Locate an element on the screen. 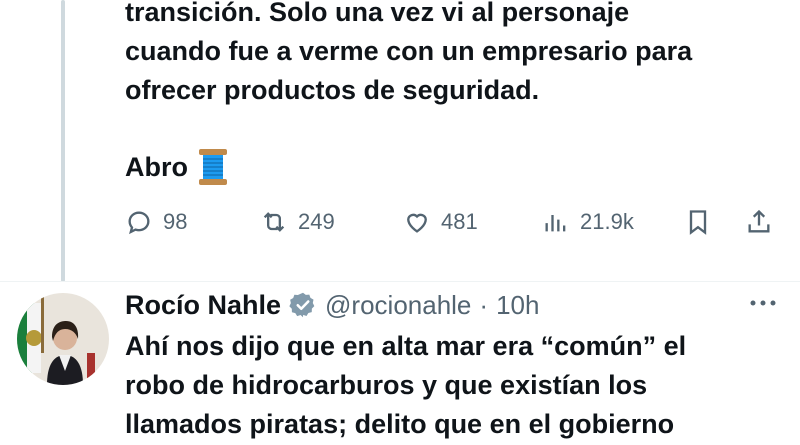  more-options-button is located at coordinates (763, 303).